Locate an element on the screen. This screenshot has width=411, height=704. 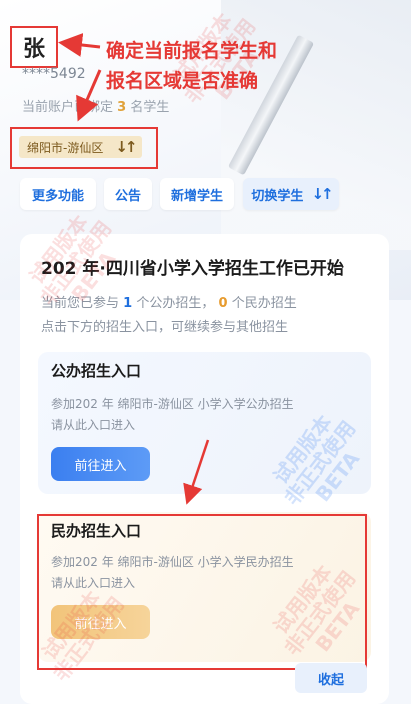
arrow-to-region is located at coordinates (89, 95).